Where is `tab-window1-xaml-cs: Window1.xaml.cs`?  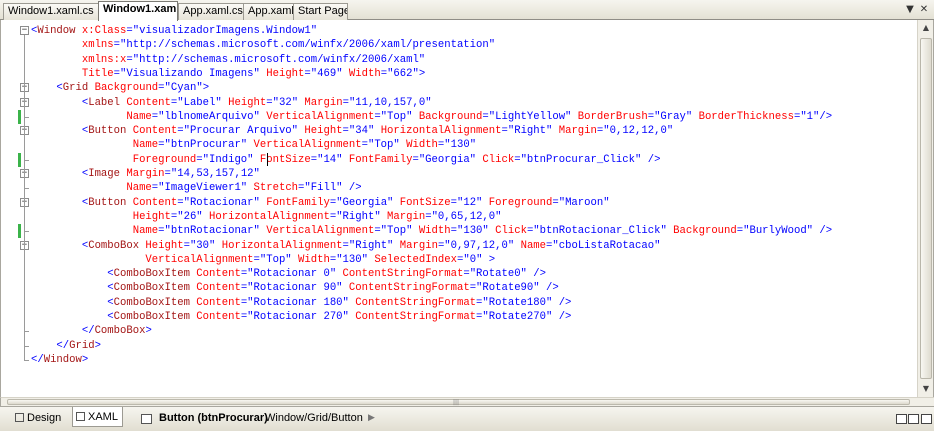
tab-window1-xaml-cs: Window1.xaml.cs is located at coordinates (51, 11).